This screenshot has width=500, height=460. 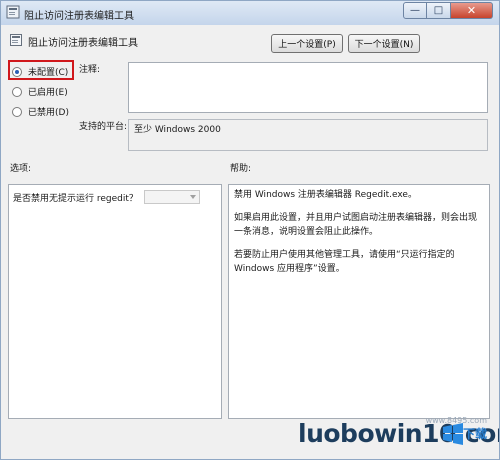 I want to click on window-controls: — □ ✕, so click(x=448, y=11).